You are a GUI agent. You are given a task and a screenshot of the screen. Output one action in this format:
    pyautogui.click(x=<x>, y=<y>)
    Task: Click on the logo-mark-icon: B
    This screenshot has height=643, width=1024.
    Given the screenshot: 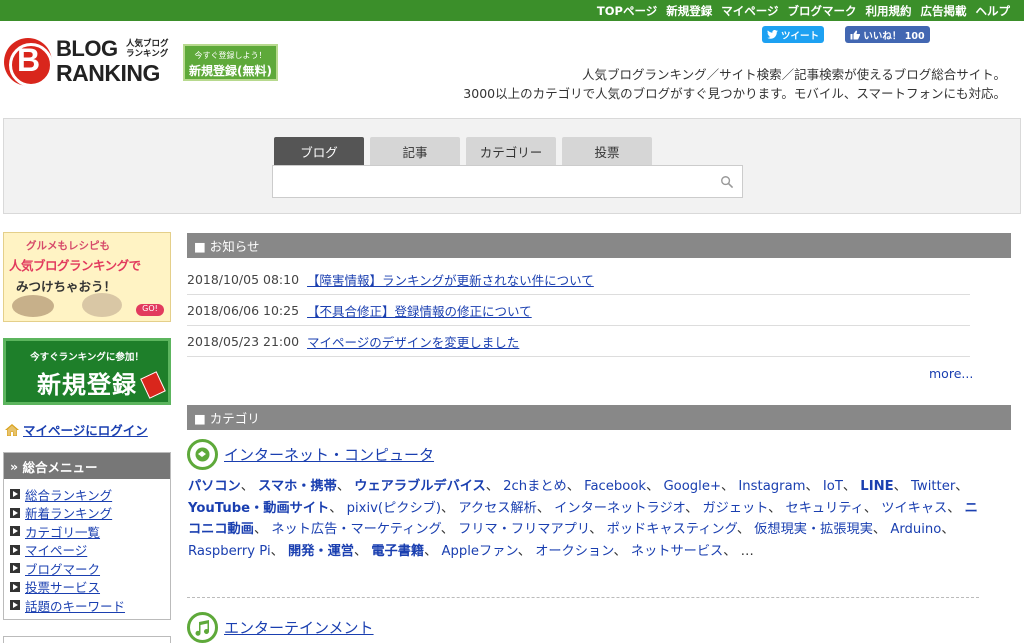 What is the action you would take?
    pyautogui.click(x=28, y=62)
    